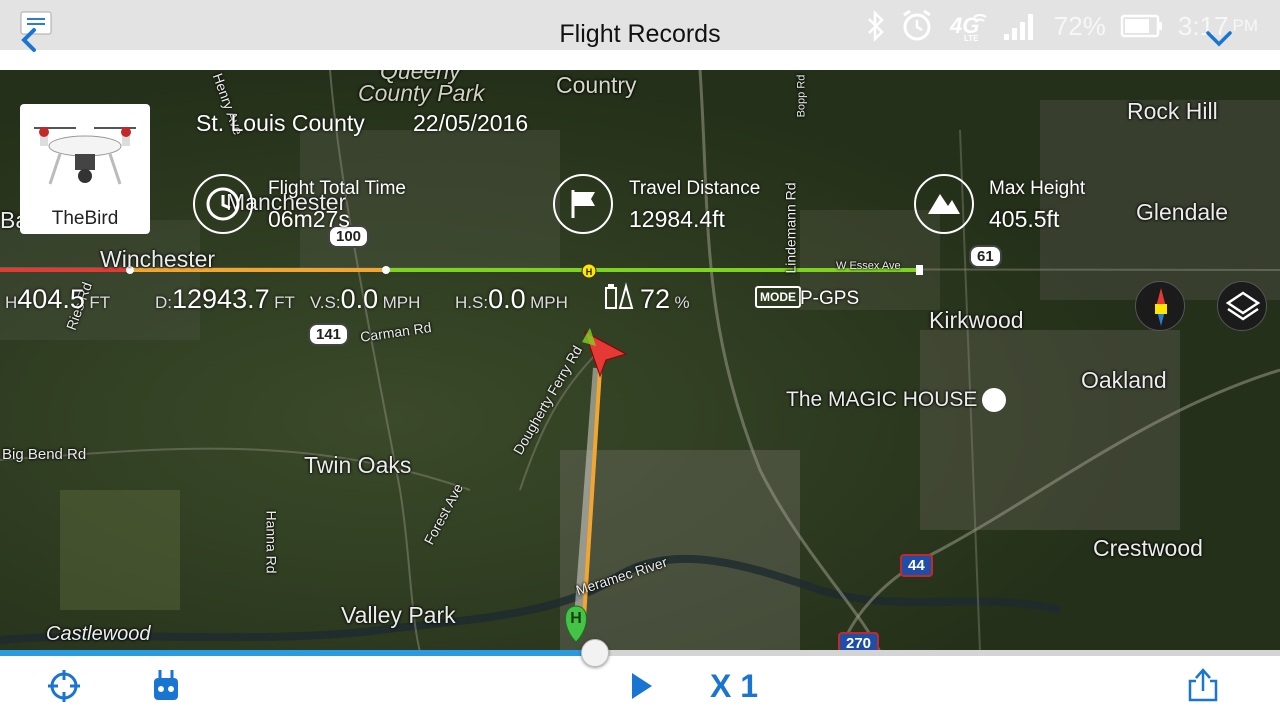 The width and height of the screenshot is (1280, 720). Describe the element at coordinates (596, 85) in the screenshot. I see `map-label-country: Country` at that location.